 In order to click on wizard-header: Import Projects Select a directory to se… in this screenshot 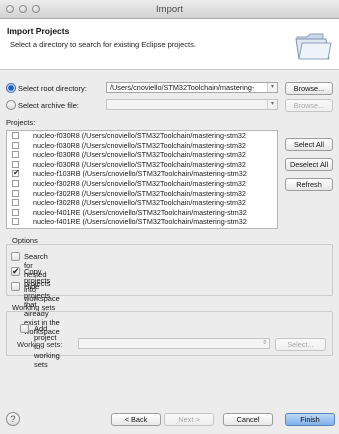, I will do `click(169, 44)`.